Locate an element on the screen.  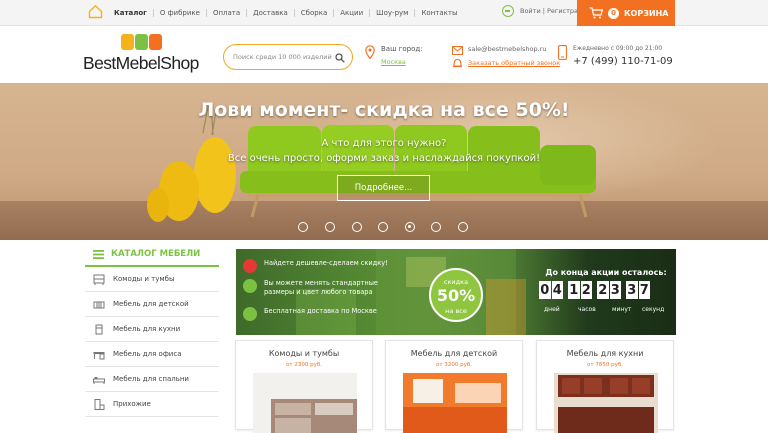
discount-badge: скидка 50% на все is located at coordinates (456, 295).